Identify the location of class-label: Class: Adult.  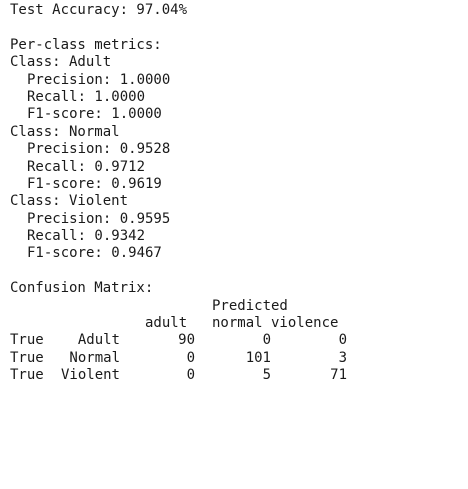
(61, 62).